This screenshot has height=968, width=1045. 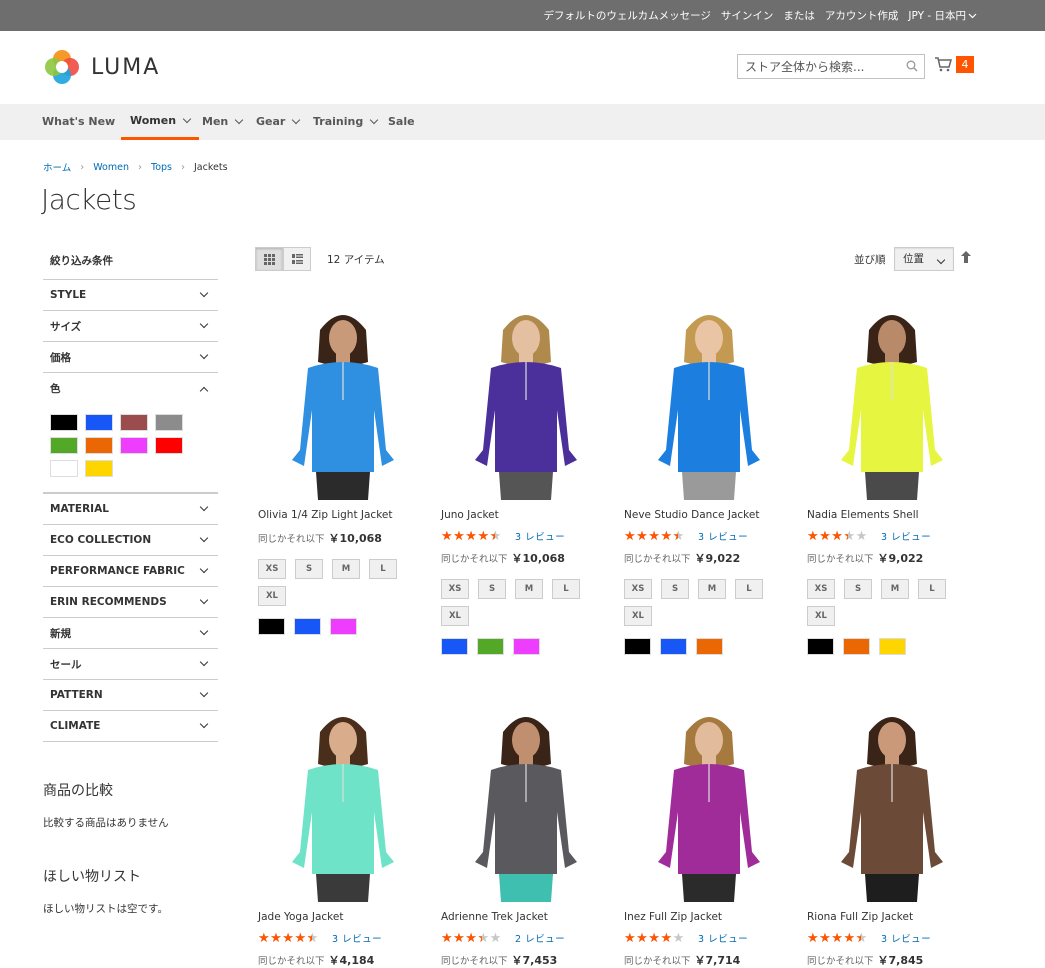 What do you see at coordinates (130, 571) in the screenshot?
I see `filter-row: PERFORMANCE FABRIC` at bounding box center [130, 571].